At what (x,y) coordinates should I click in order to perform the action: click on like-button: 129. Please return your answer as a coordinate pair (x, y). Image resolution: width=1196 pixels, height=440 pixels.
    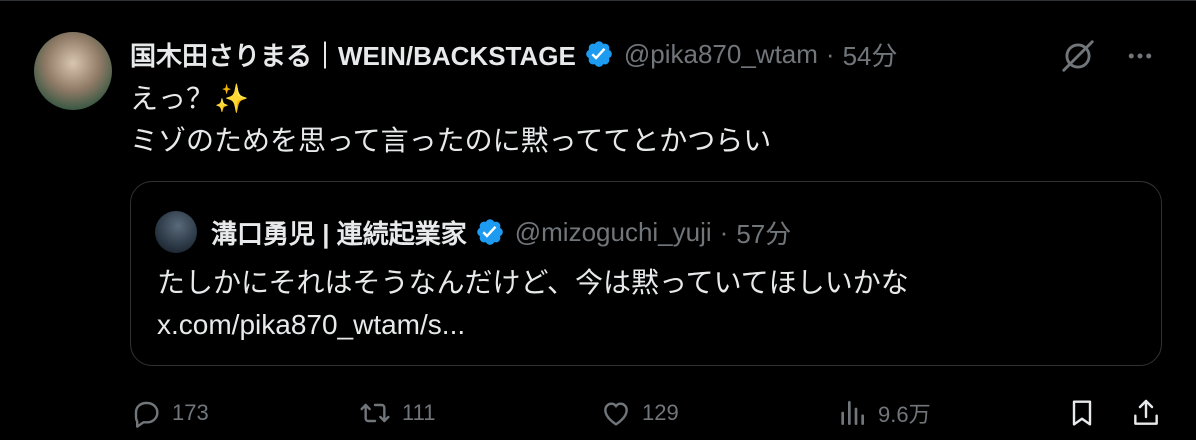
    Looking at the image, I should click on (639, 413).